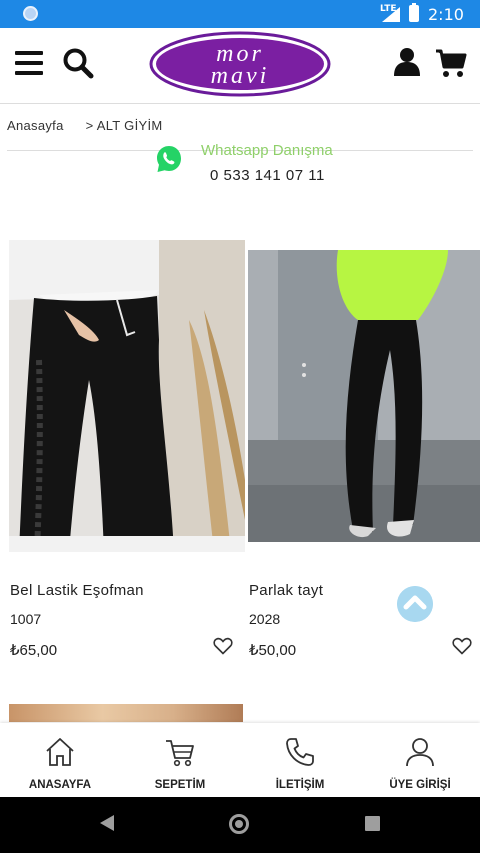  I want to click on product-price: ₺65,00, so click(34, 650).